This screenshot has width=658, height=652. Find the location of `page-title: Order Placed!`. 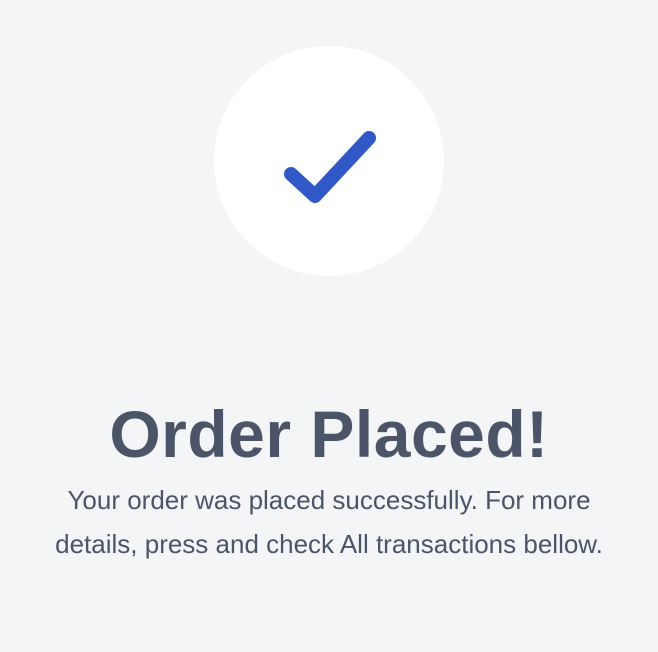

page-title: Order Placed! is located at coordinates (329, 434).